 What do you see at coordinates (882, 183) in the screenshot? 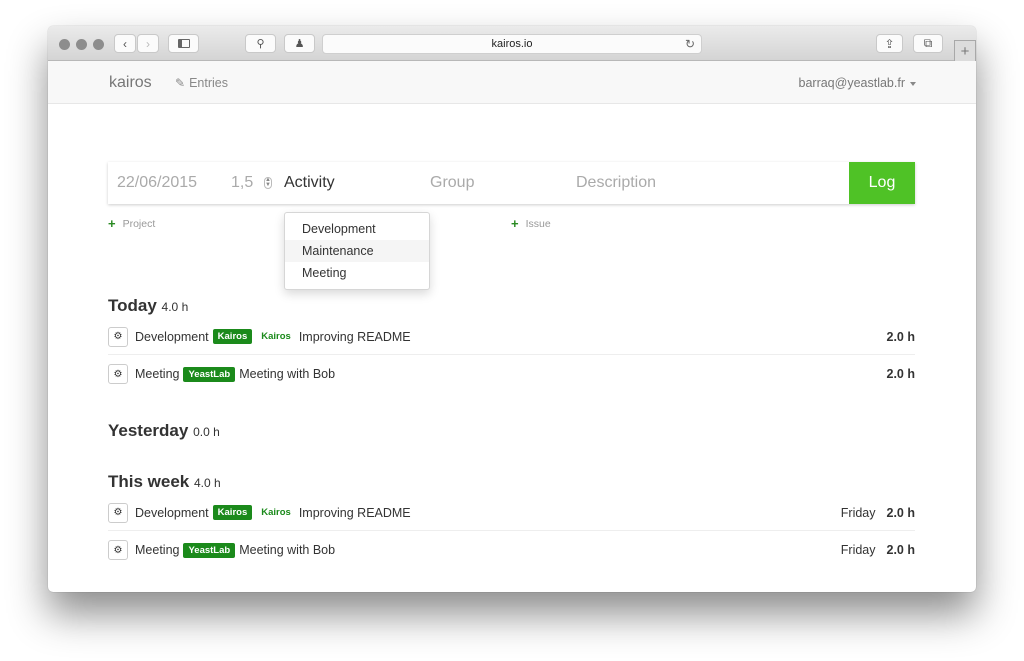
I see `log-button: Log` at bounding box center [882, 183].